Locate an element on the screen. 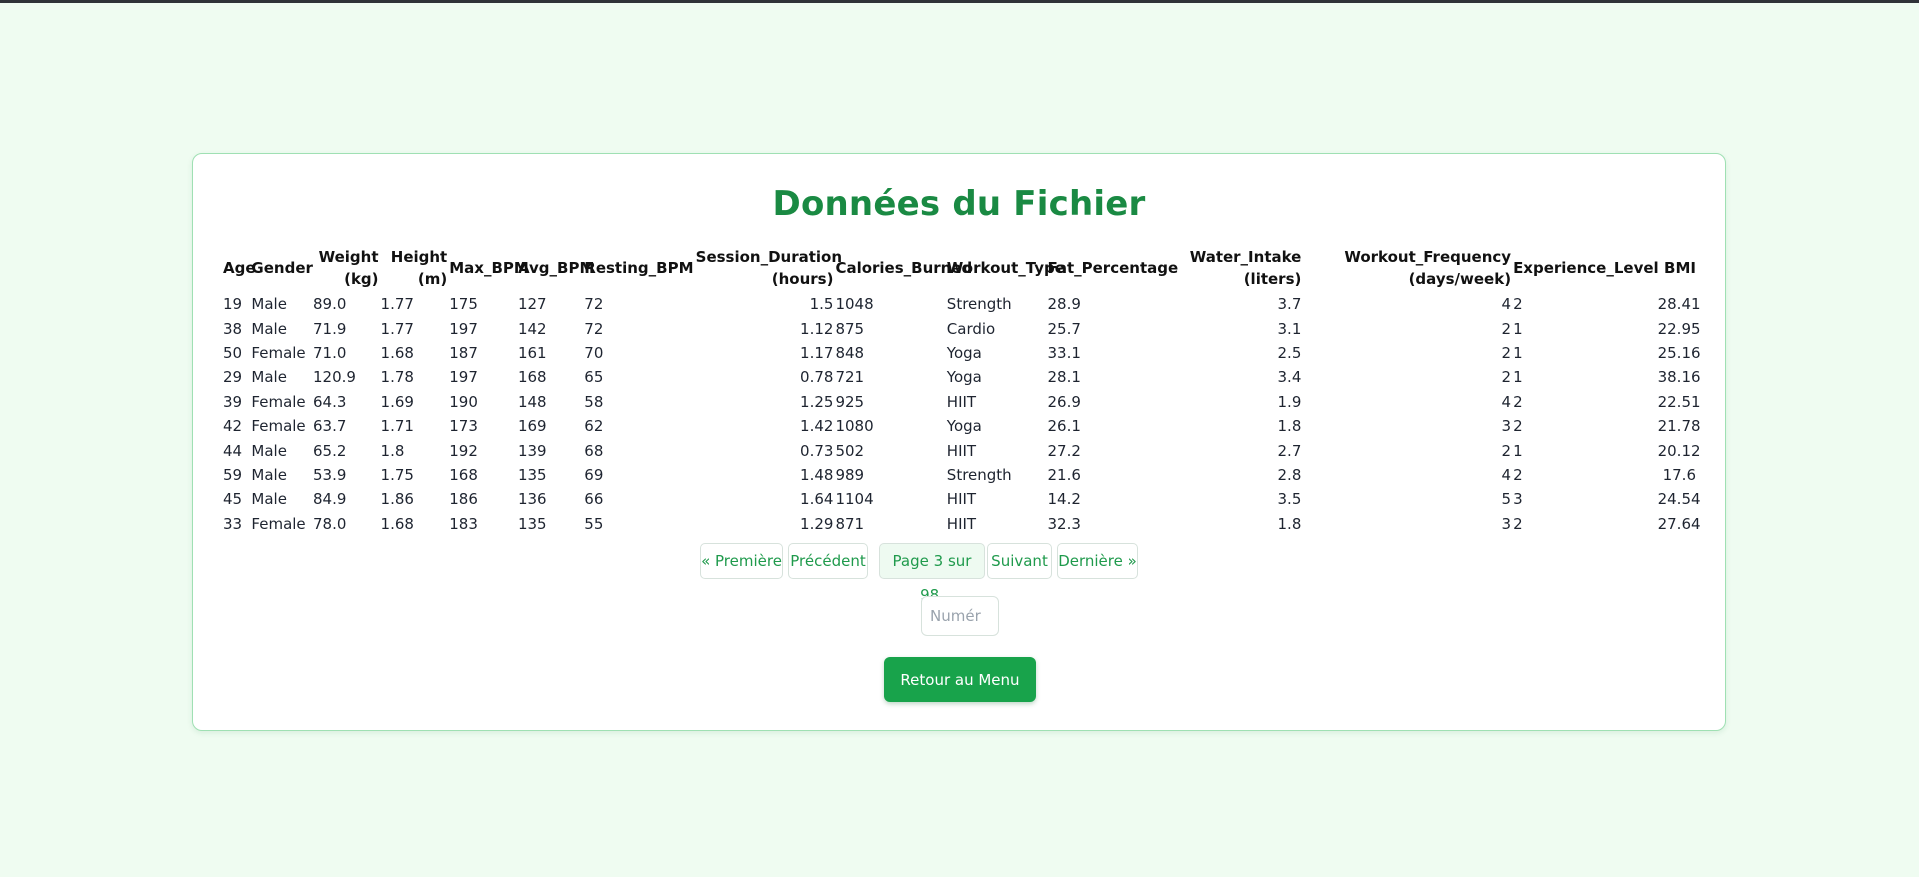 The height and width of the screenshot is (877, 1919). cell-experience-level: 3 is located at coordinates (1518, 499).